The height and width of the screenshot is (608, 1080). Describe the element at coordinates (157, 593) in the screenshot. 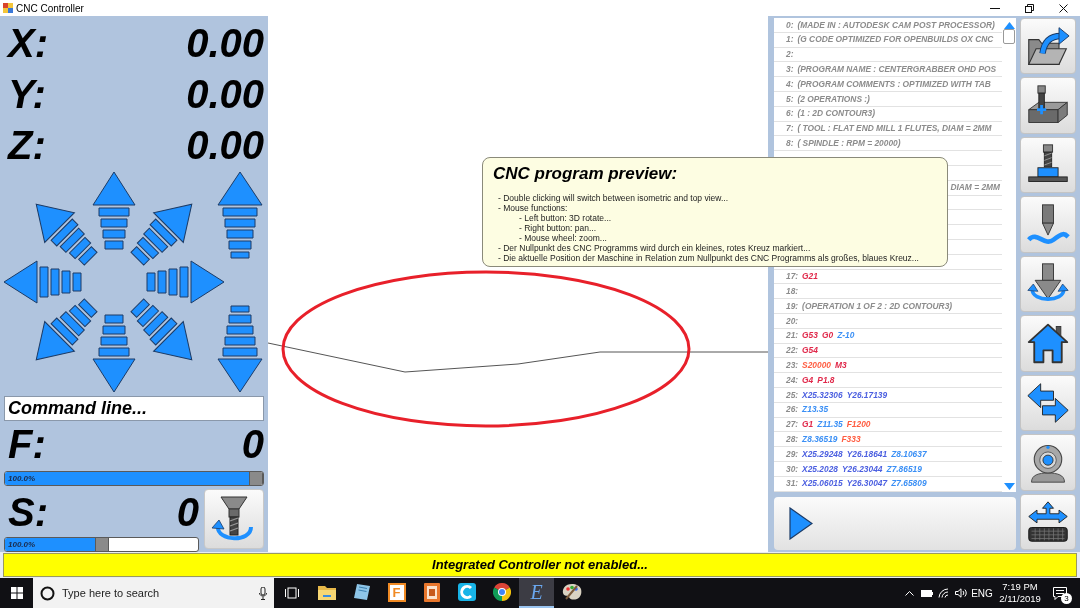

I see `taskbar-search-input: Type here to search` at that location.